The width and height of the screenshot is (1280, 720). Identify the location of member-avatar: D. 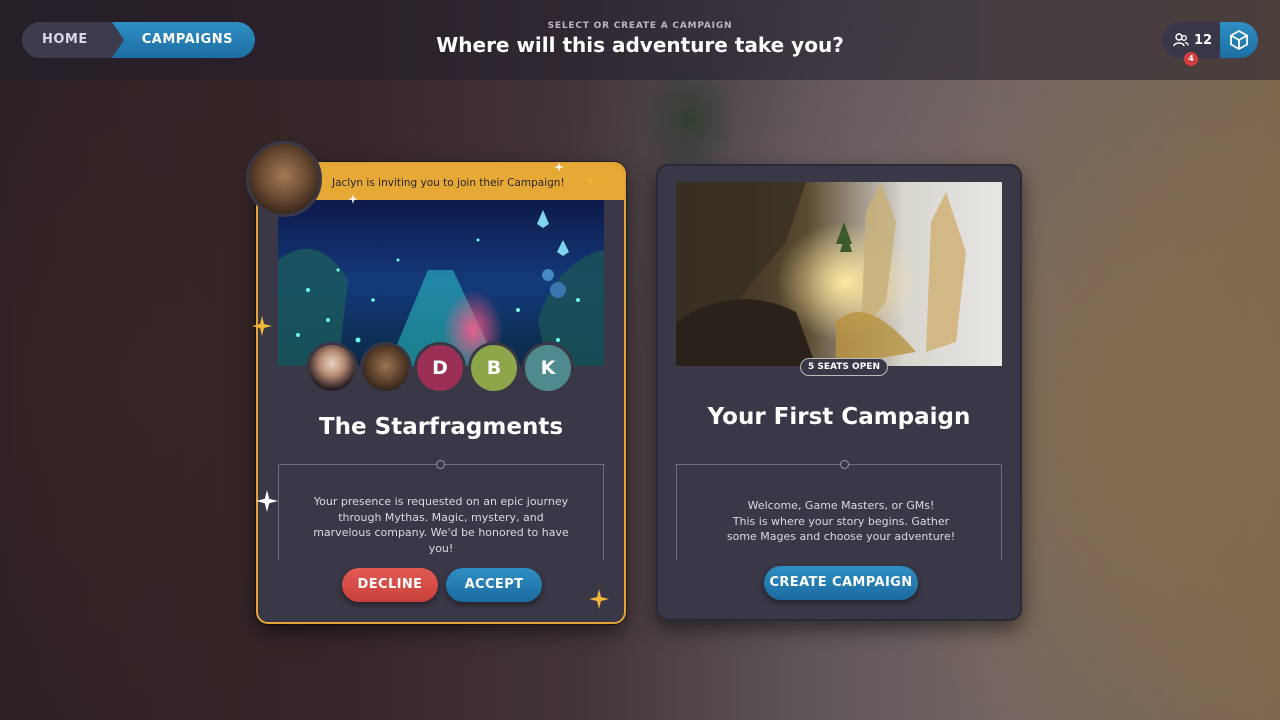
(440, 368).